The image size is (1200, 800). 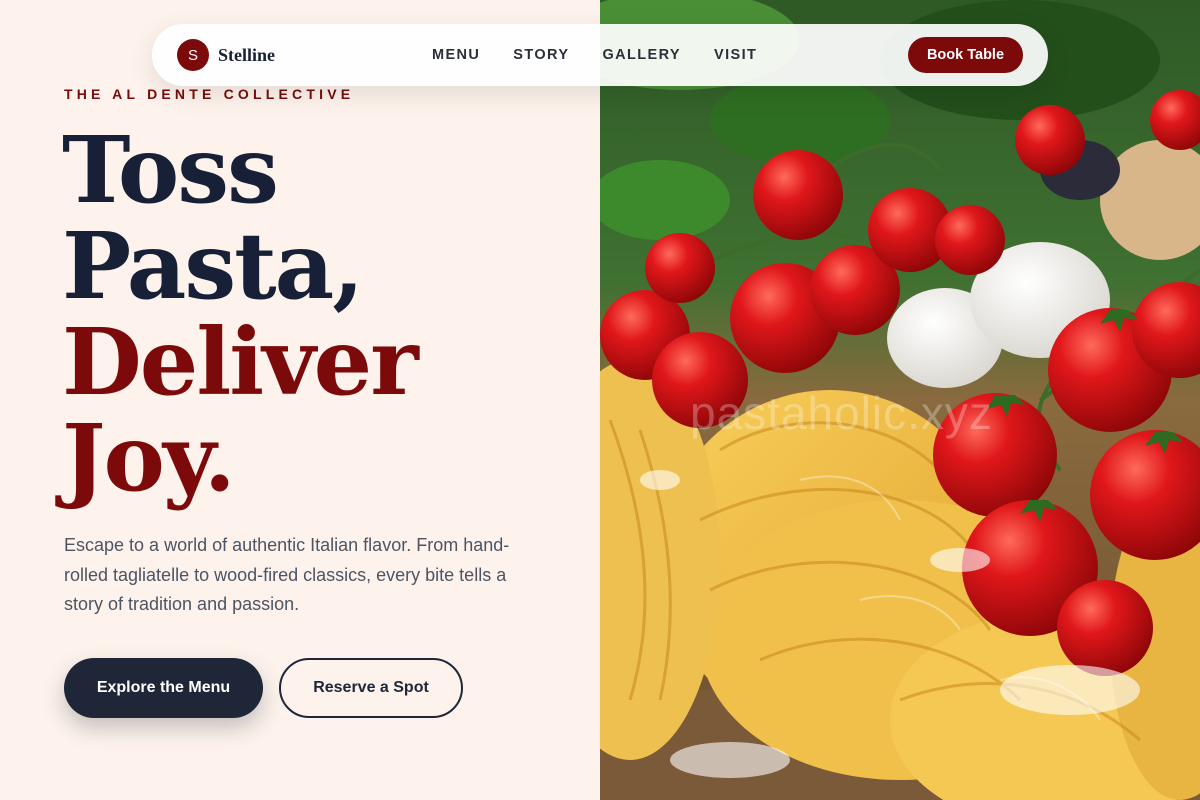 I want to click on explore-menu-button: Explore the Menu, so click(x=163, y=688).